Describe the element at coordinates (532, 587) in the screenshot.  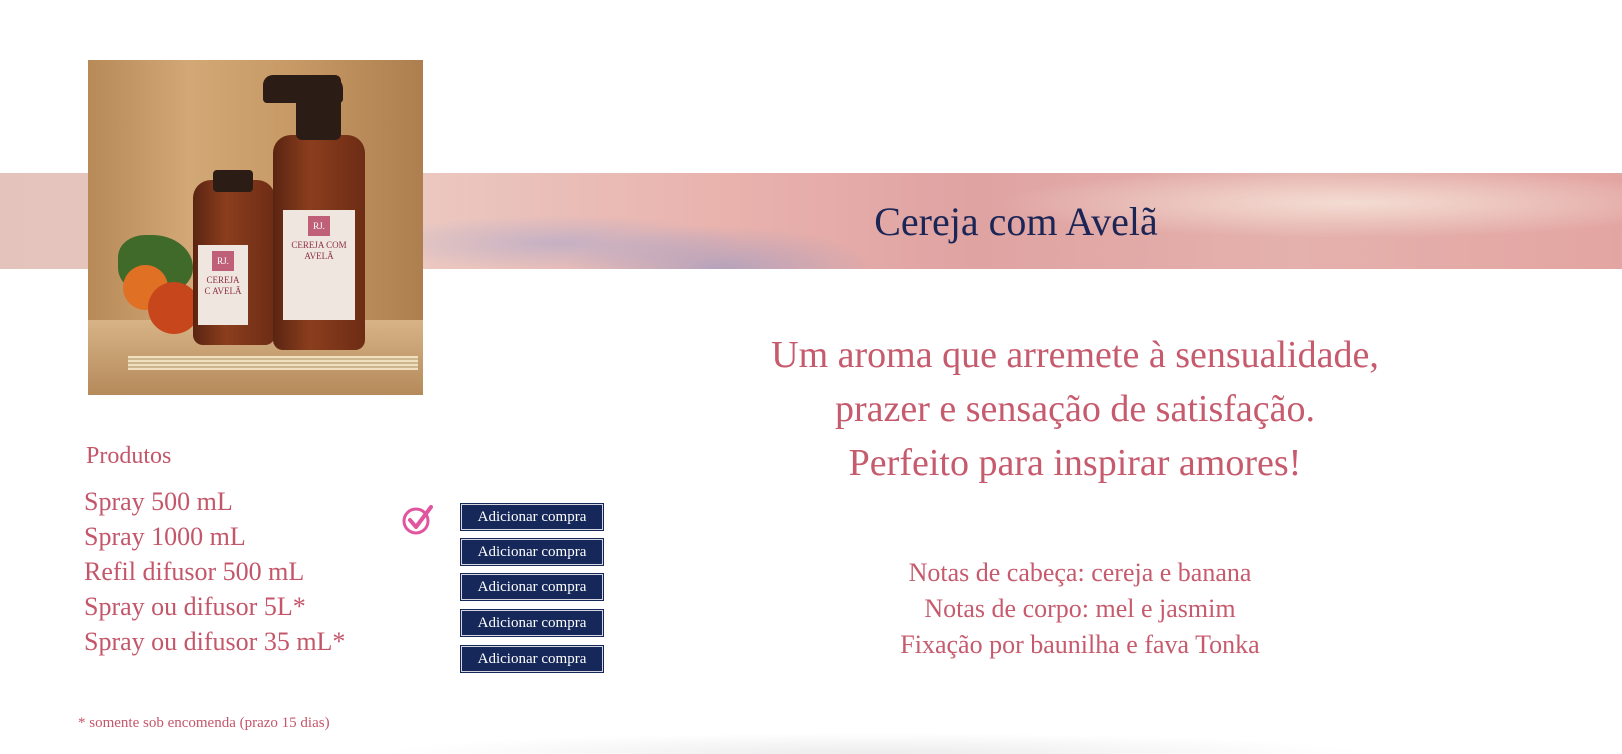
I see `add-to-cart-button-refil-500: Adicionar compra` at that location.